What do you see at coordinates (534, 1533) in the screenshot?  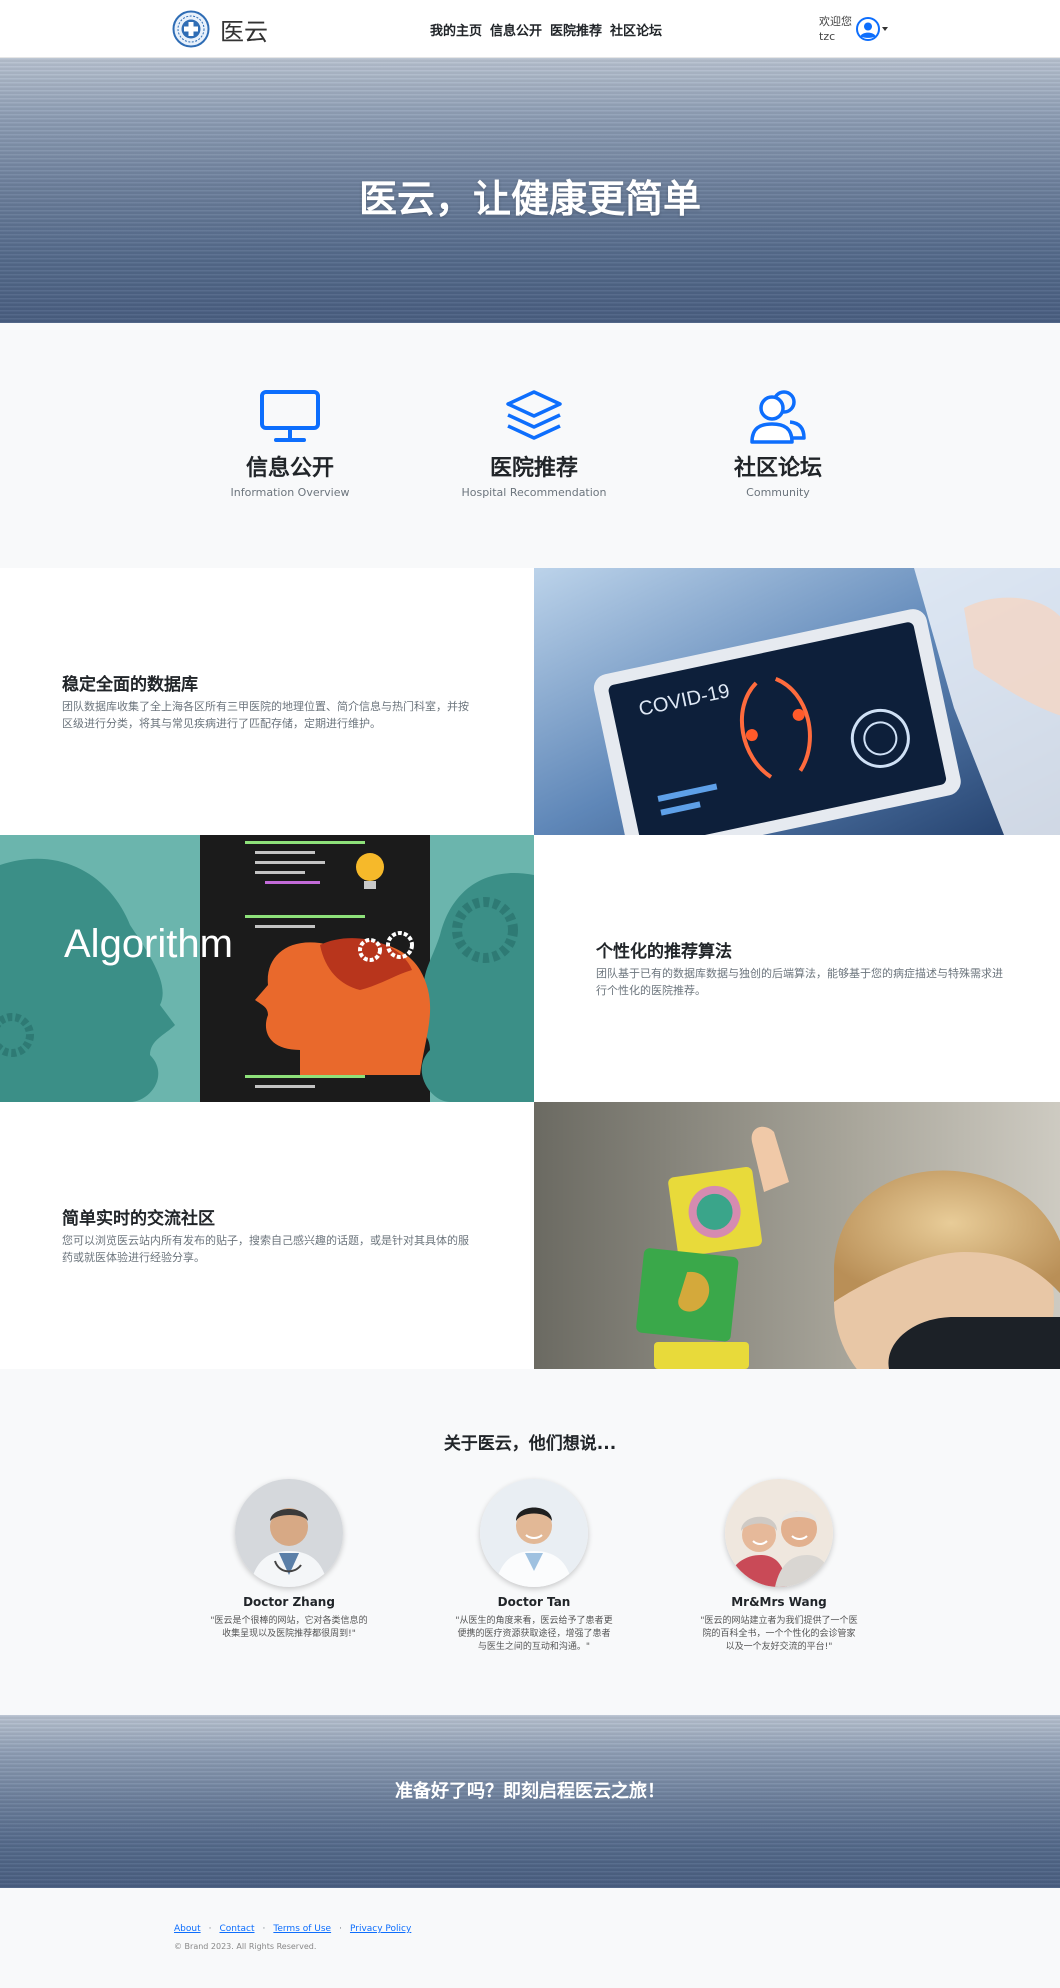 I see `doctor-tan-avatar` at bounding box center [534, 1533].